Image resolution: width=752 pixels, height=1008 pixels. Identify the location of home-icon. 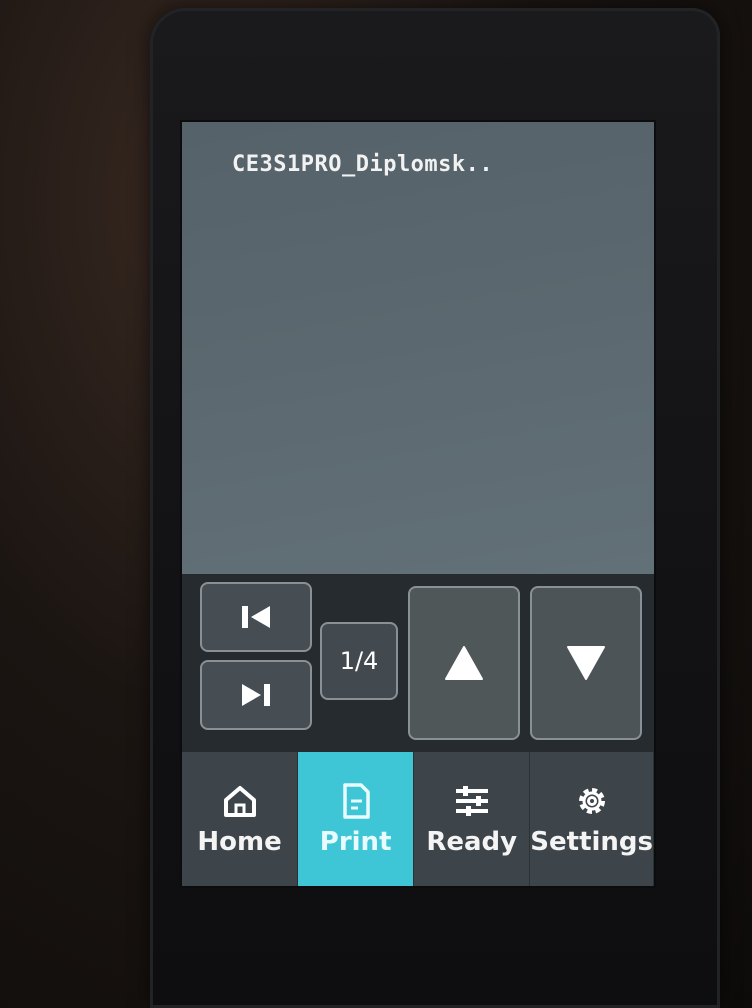
(239, 801).